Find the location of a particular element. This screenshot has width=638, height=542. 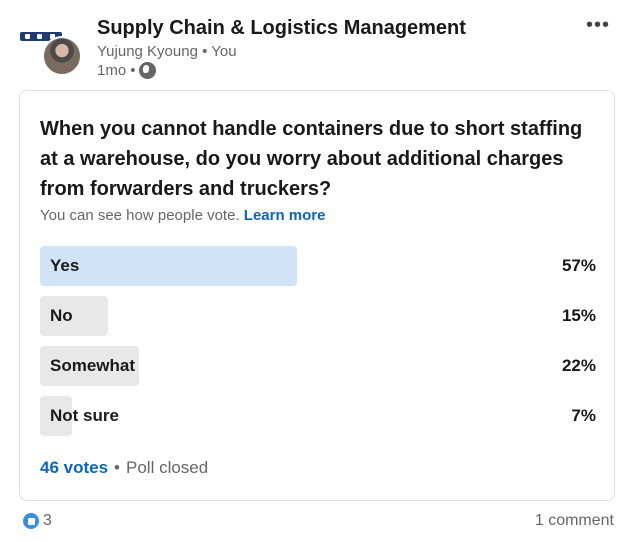

globe-icon is located at coordinates (148, 70).